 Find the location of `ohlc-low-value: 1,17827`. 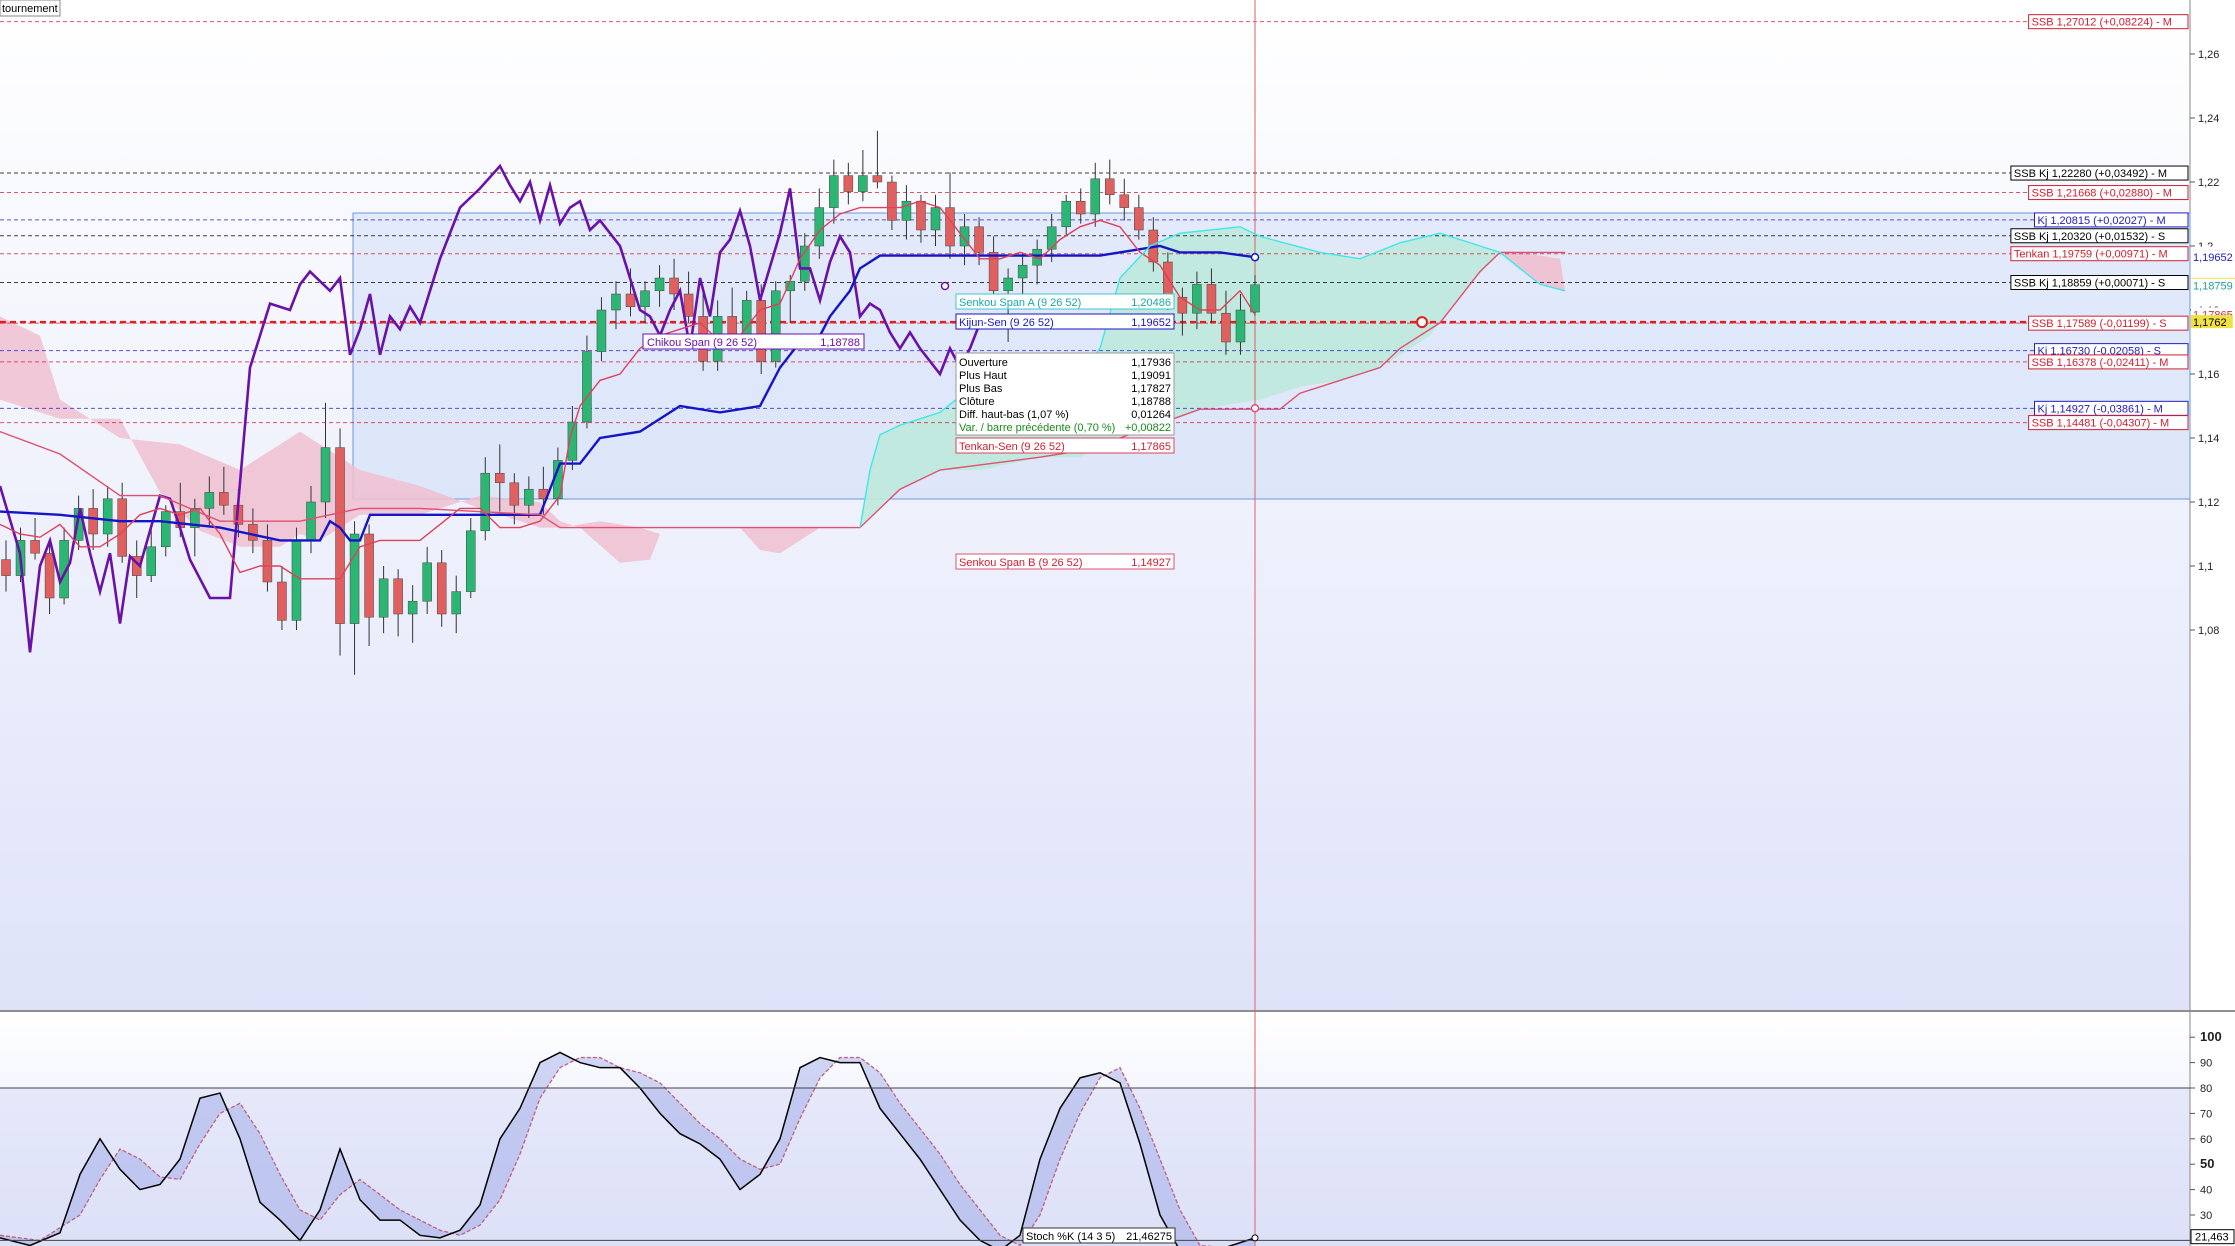

ohlc-low-value: 1,17827 is located at coordinates (1151, 389).